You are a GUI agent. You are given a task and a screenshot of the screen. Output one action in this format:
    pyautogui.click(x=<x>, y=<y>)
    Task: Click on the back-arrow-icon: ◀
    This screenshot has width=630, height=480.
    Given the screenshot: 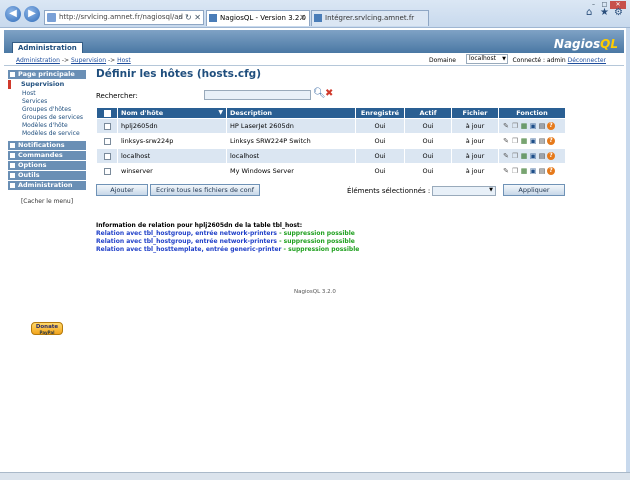 What is the action you would take?
    pyautogui.click(x=13, y=14)
    